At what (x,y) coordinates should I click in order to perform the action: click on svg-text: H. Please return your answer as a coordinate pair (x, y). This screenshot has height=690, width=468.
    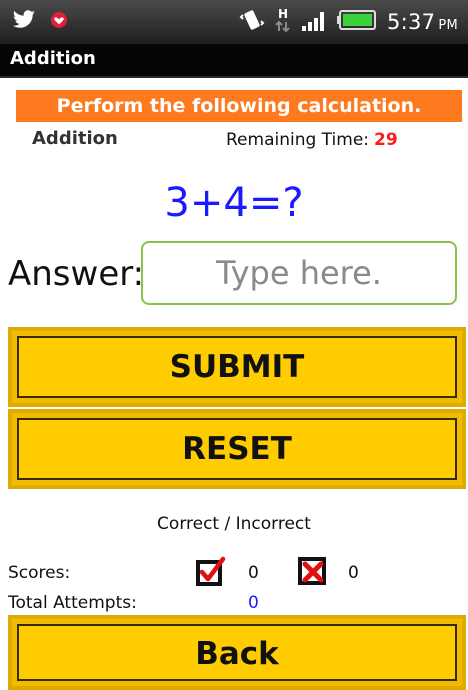
    Looking at the image, I should click on (283, 14).